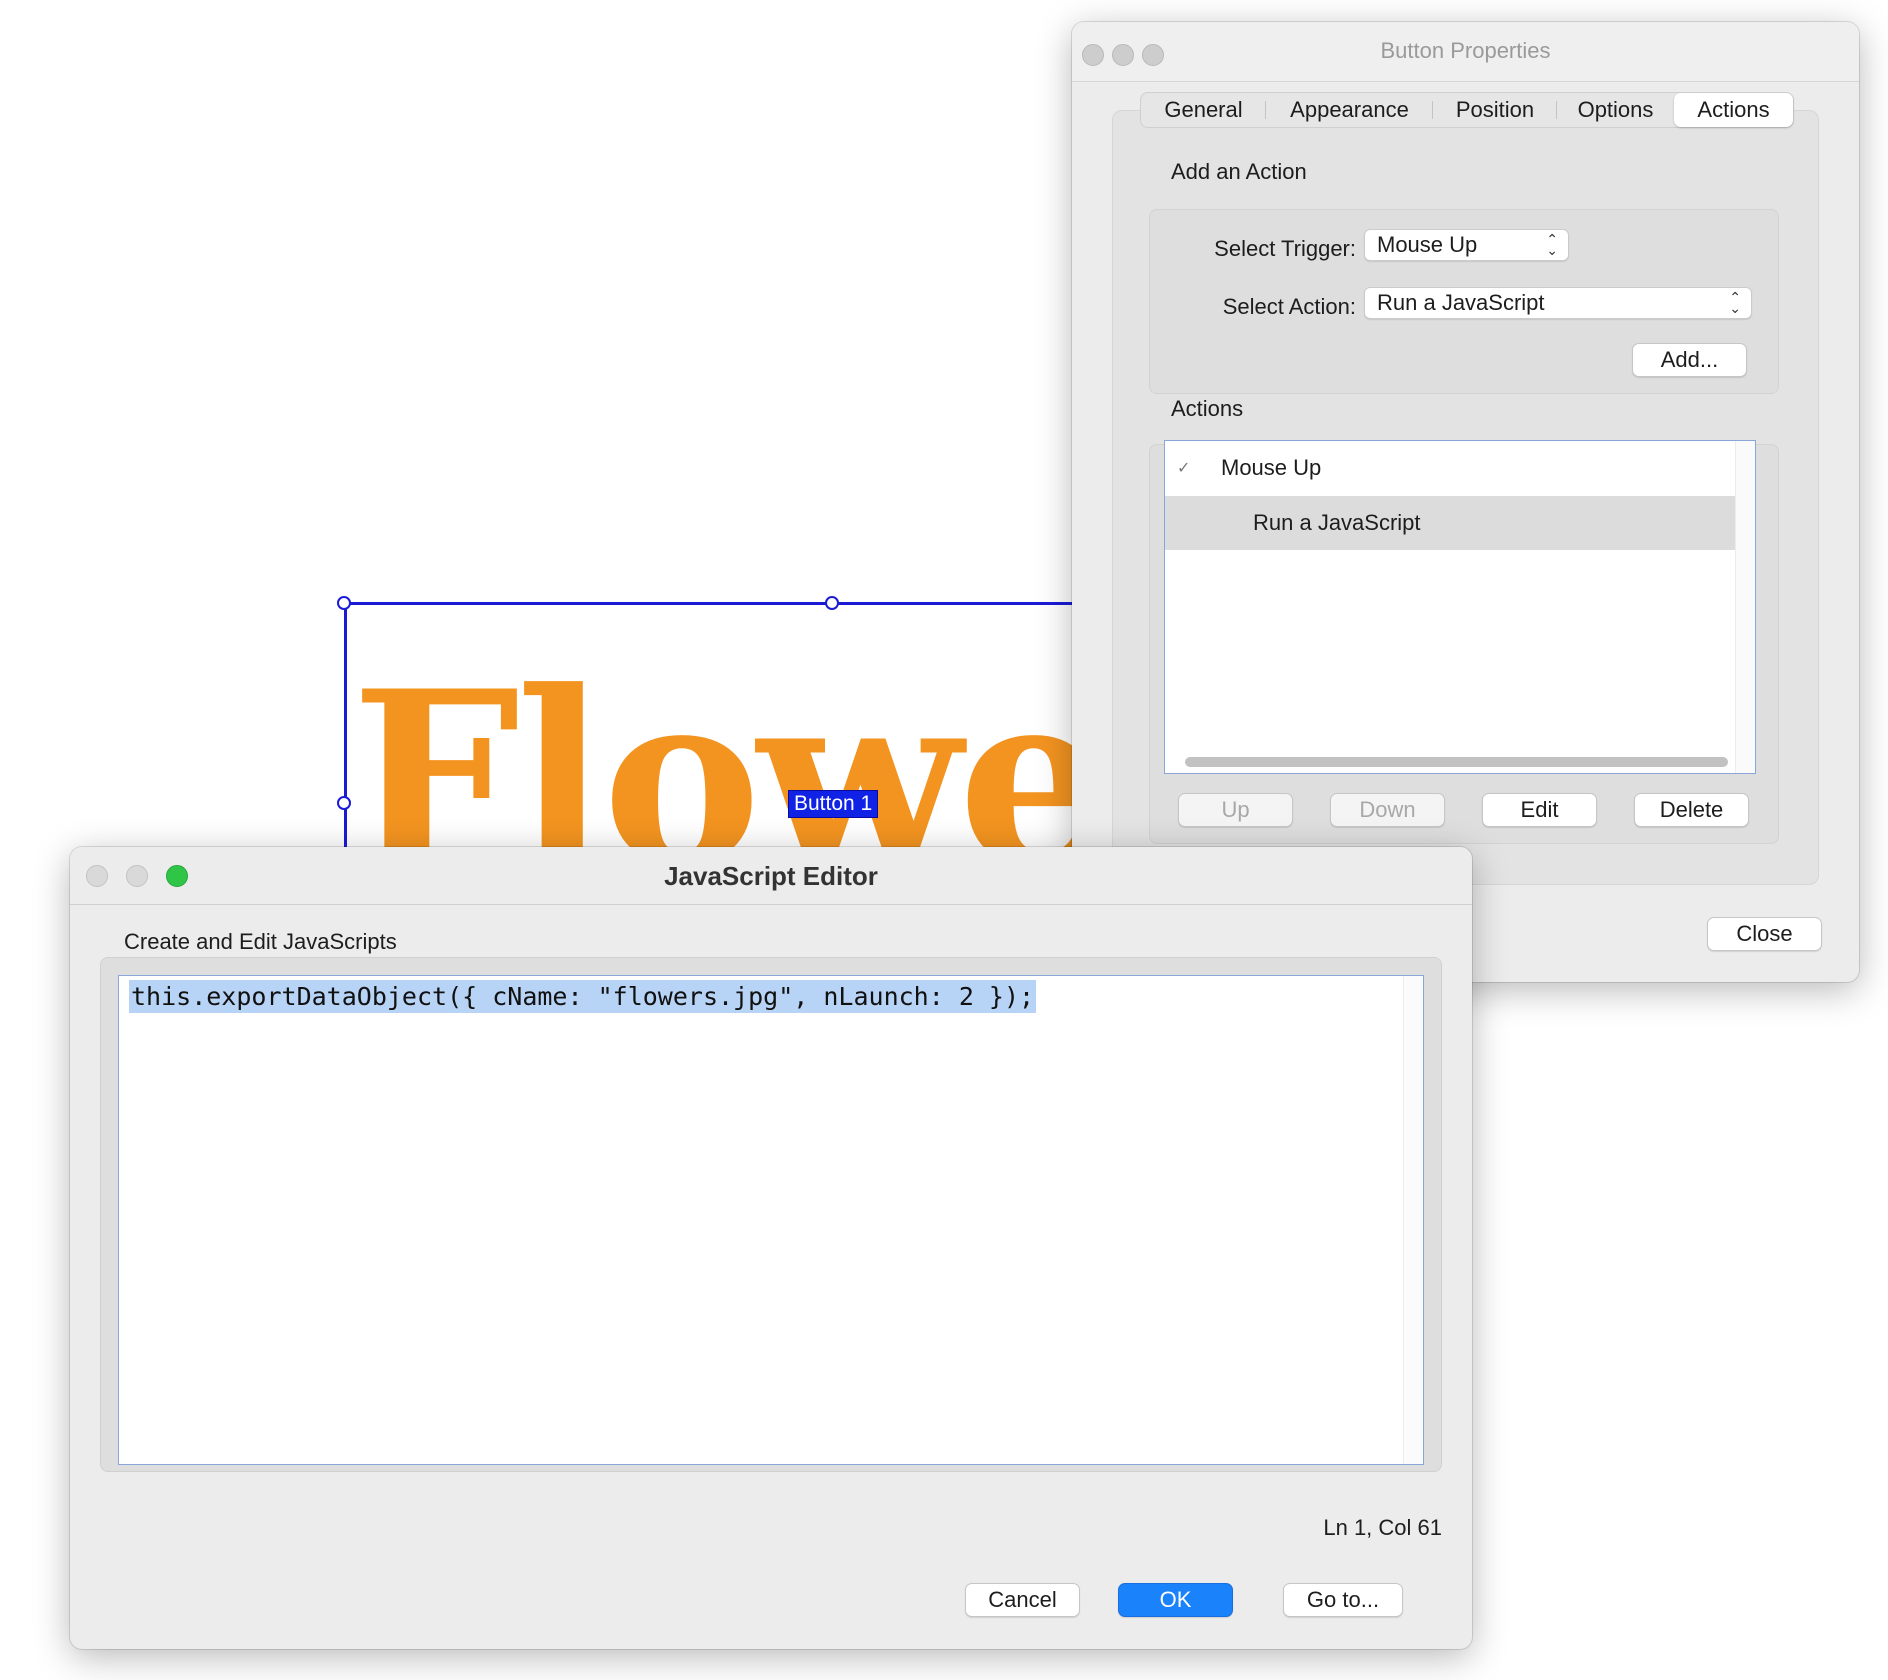  Describe the element at coordinates (1456, 762) in the screenshot. I see `horizontal-scrollbar` at that location.